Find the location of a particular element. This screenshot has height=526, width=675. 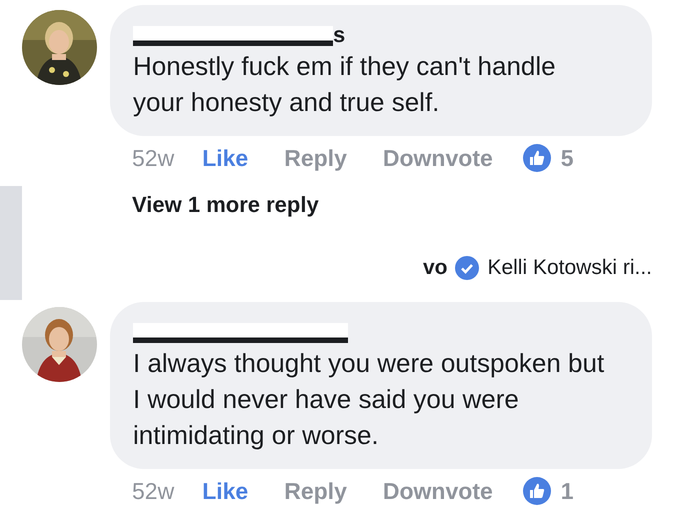

comment-text: I always thought you were outspoken but I would never have said you were intimidating or worse. is located at coordinates (369, 399).